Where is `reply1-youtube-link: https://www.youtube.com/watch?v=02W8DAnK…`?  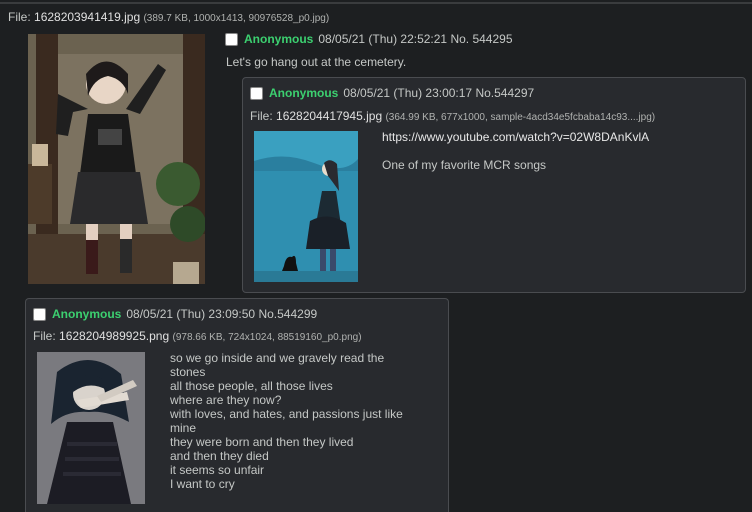
reply1-youtube-link: https://www.youtube.com/watch?v=02W8DAnK… is located at coordinates (515, 137).